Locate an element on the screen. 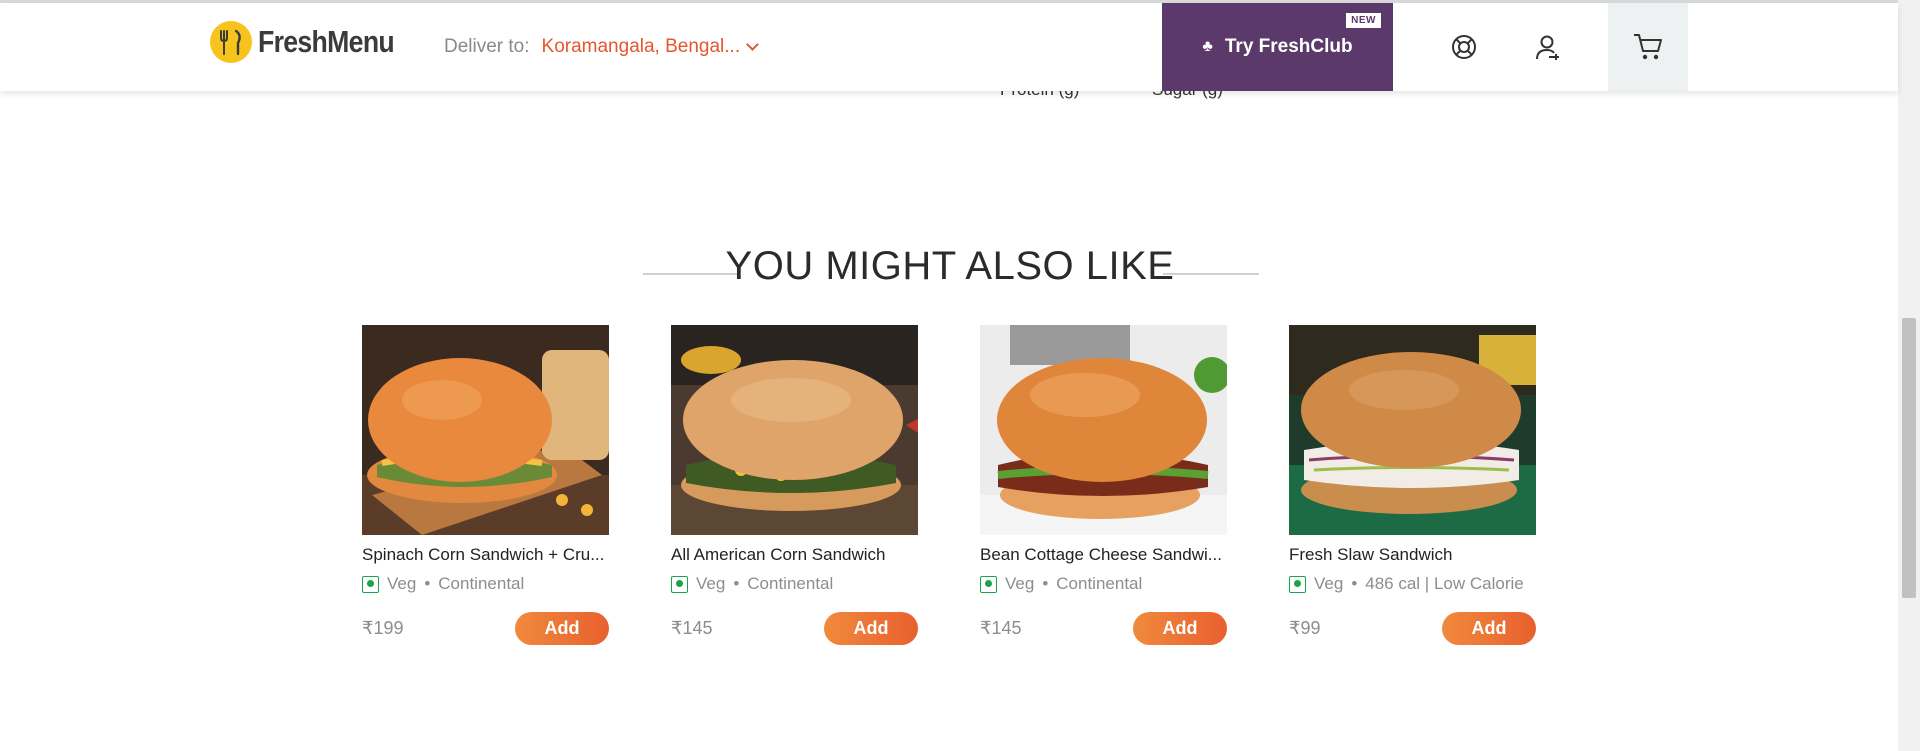  page-scrollbar is located at coordinates (1909, 375).